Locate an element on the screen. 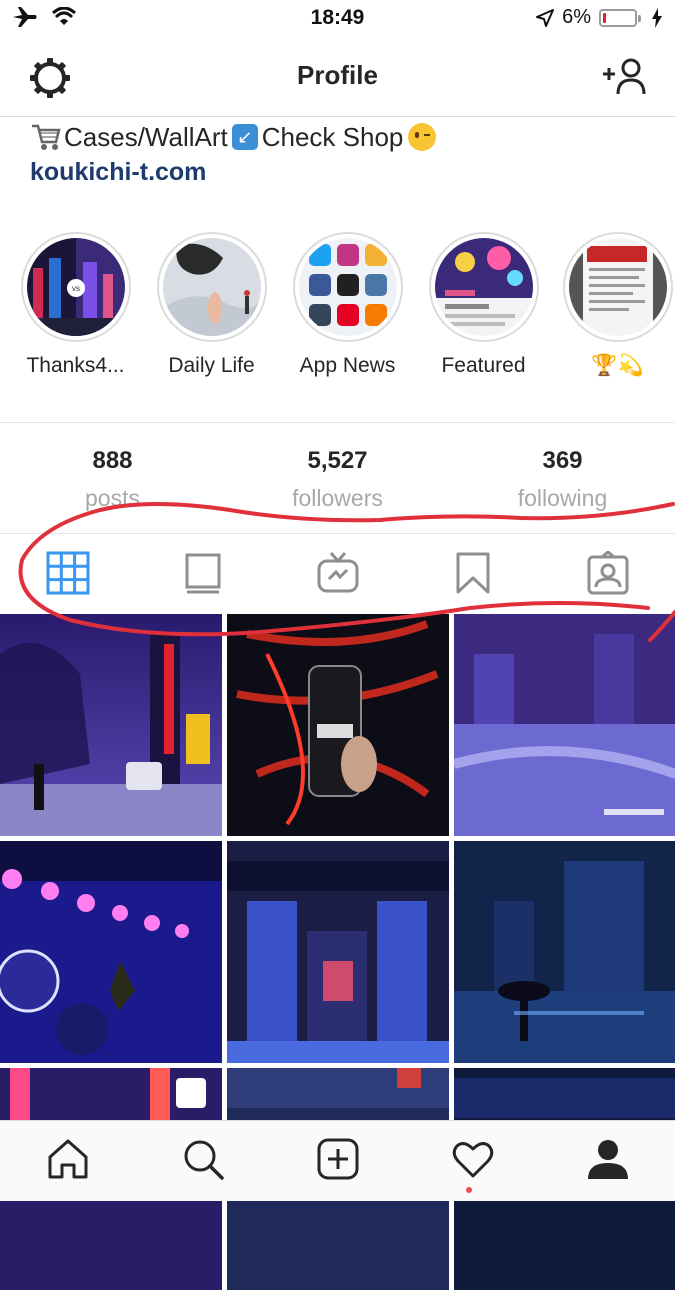 The height and width of the screenshot is (1290, 675). highlight-cover-image: vs is located at coordinates (75, 287).